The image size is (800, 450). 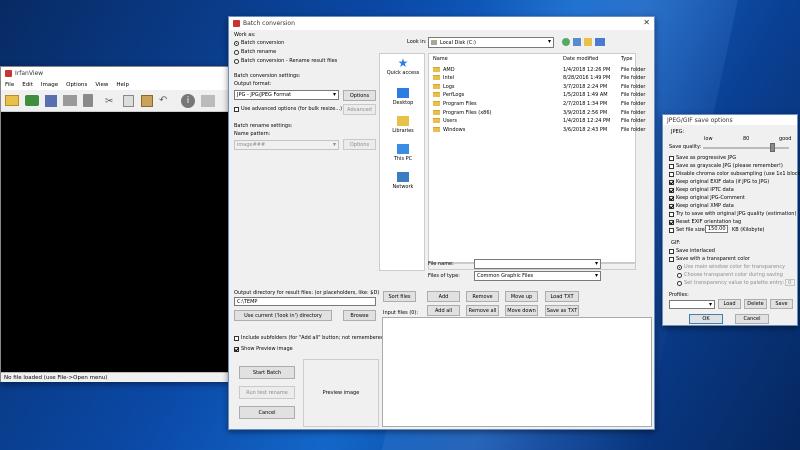 I want to click on jpeg-option-checkbox: Keep original EXIF data (if JPG to JPG), so click(x=719, y=182).